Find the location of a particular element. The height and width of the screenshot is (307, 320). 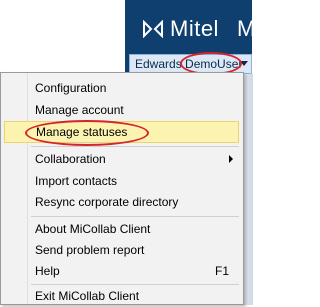

menu-item-configuration: Configuration is located at coordinates (121, 88).